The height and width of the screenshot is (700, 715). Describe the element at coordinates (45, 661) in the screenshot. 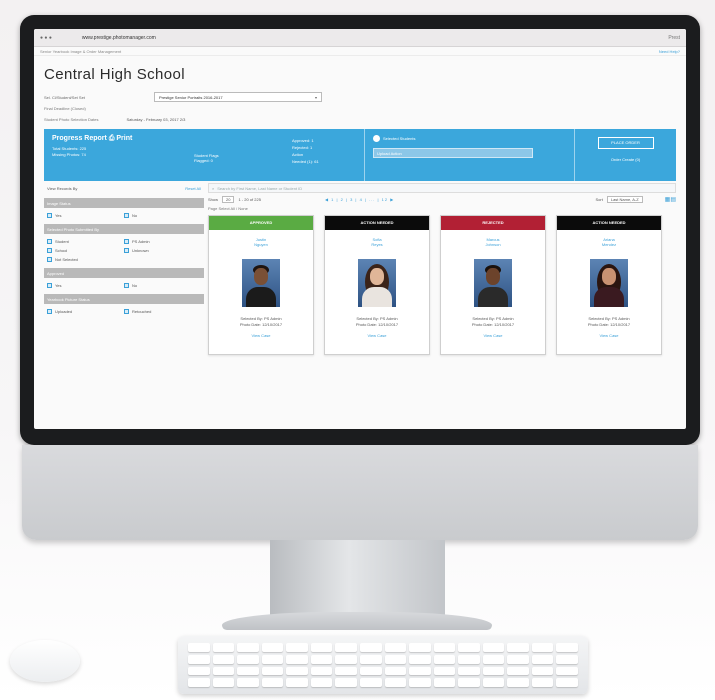

I see `mouse` at that location.